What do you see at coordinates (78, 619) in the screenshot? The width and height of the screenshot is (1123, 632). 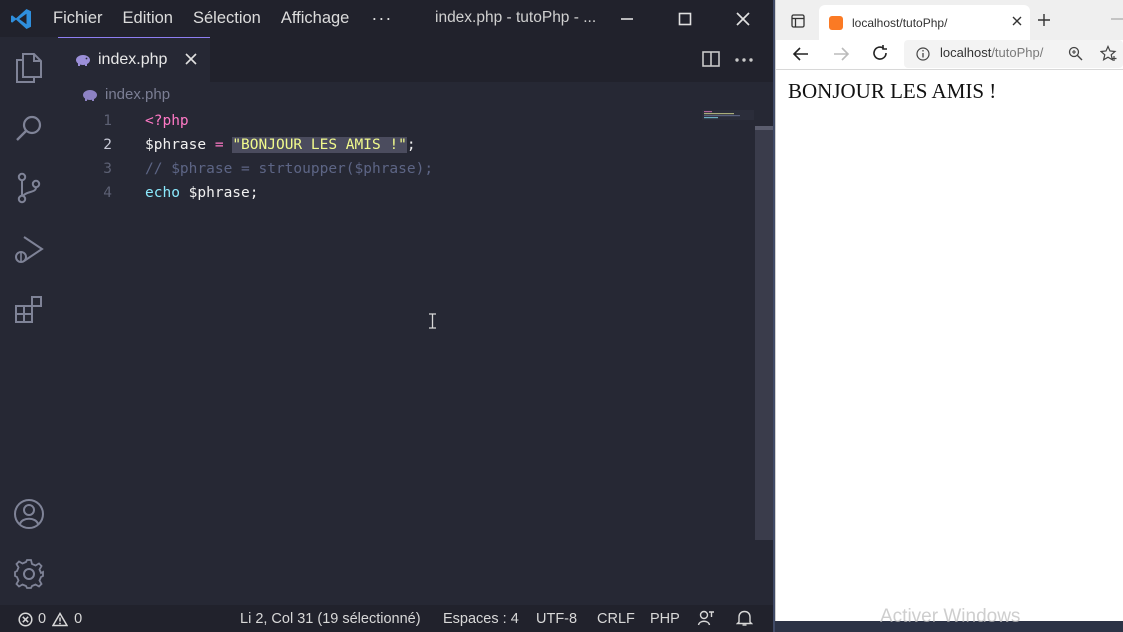 I see `warning-count: 0` at bounding box center [78, 619].